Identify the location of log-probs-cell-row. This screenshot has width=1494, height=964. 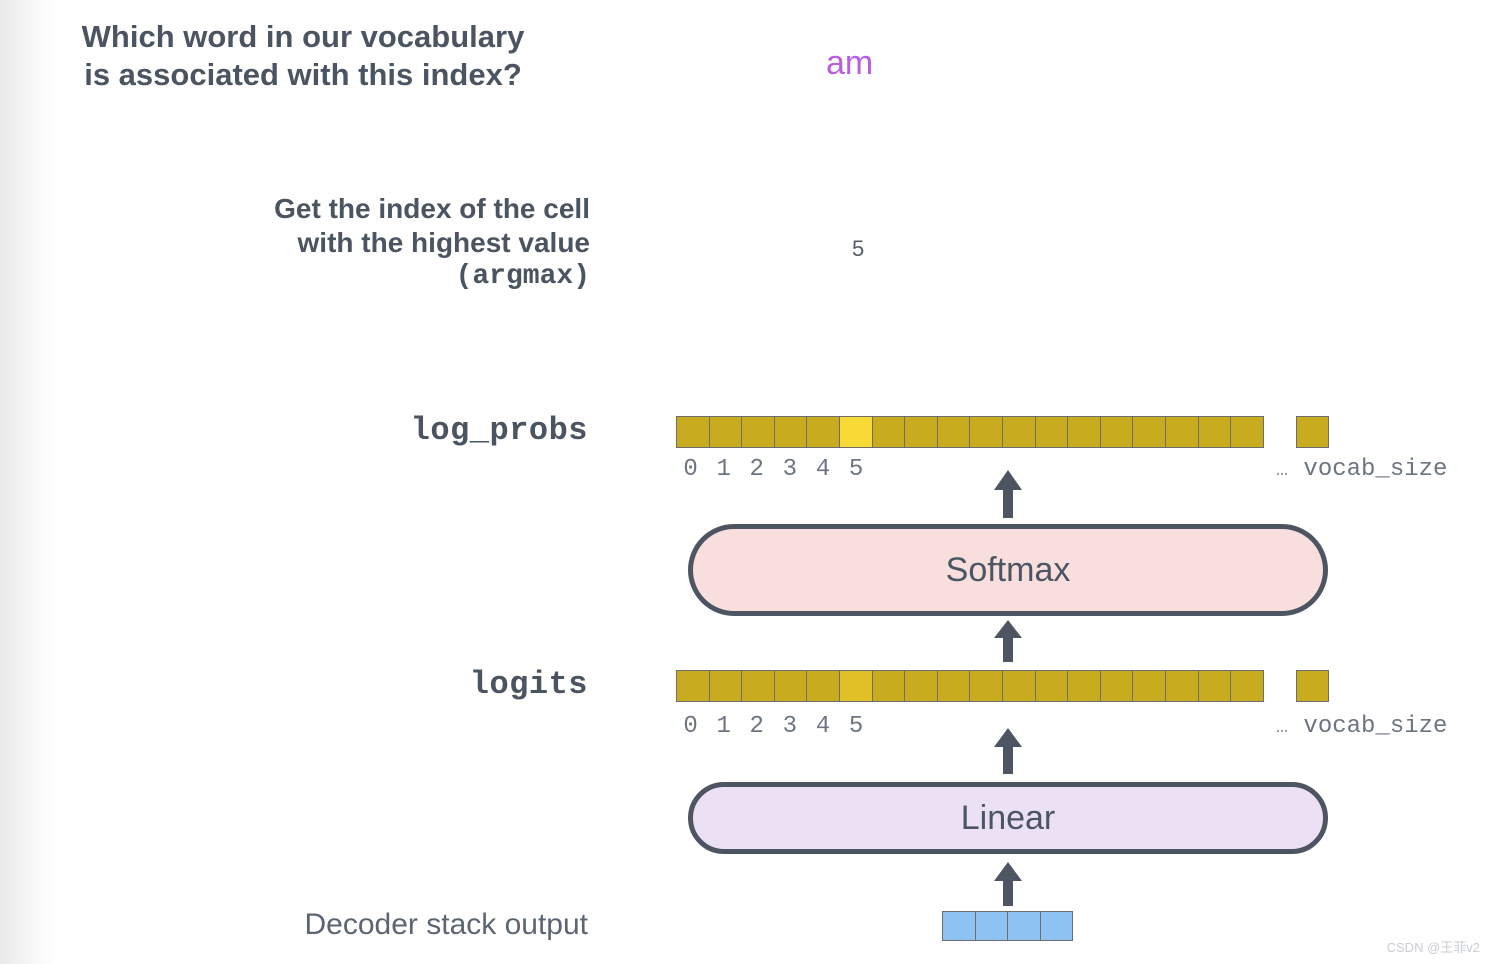
(1003, 432).